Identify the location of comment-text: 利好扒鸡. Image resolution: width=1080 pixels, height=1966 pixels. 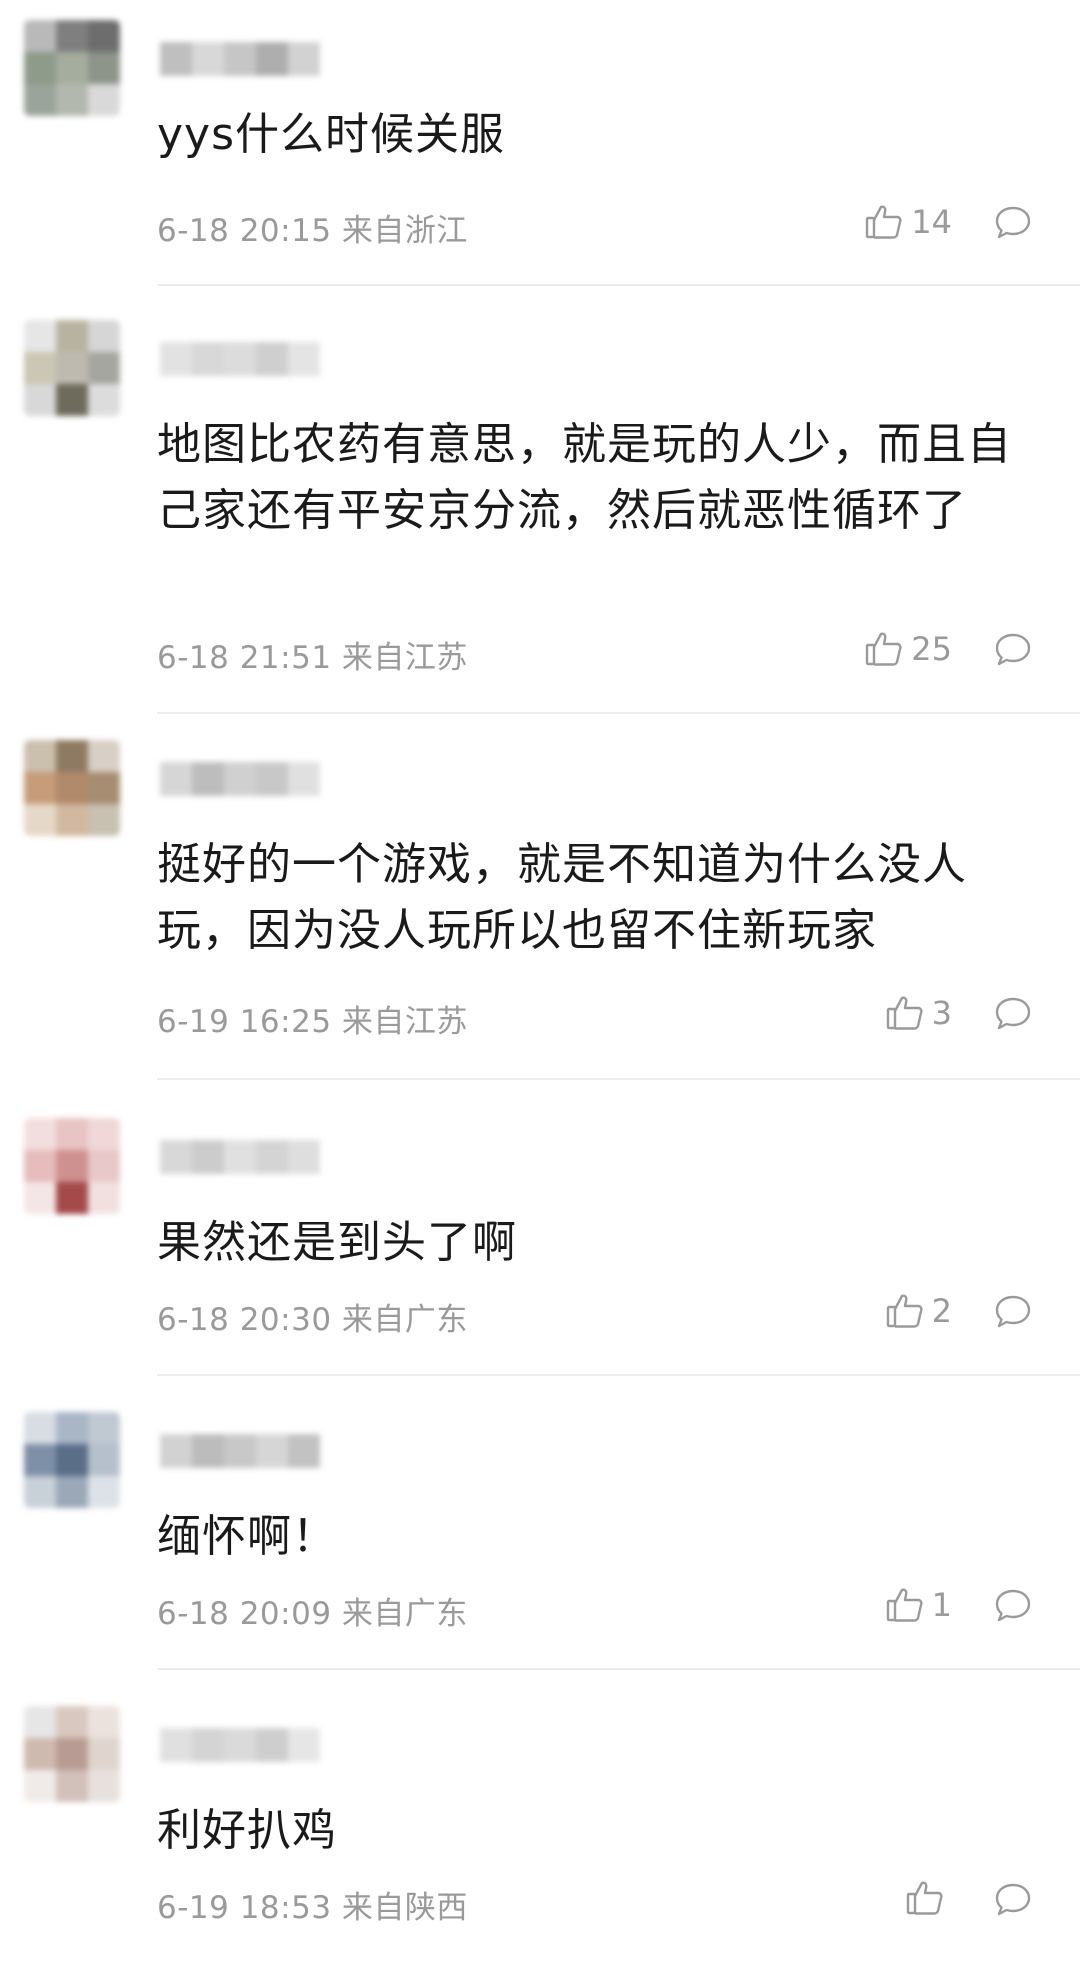
(247, 1830).